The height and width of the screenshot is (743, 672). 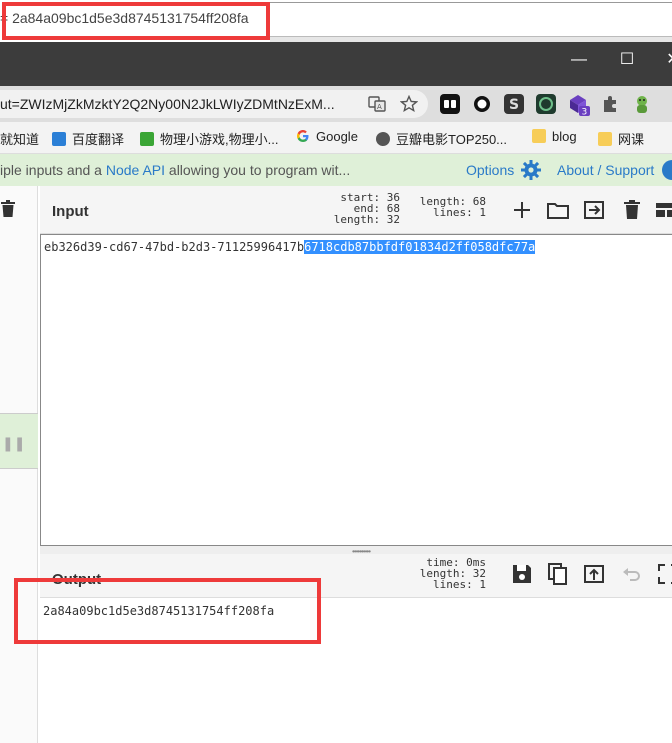 I want to click on node-api-link: Node API, so click(x=135, y=170).